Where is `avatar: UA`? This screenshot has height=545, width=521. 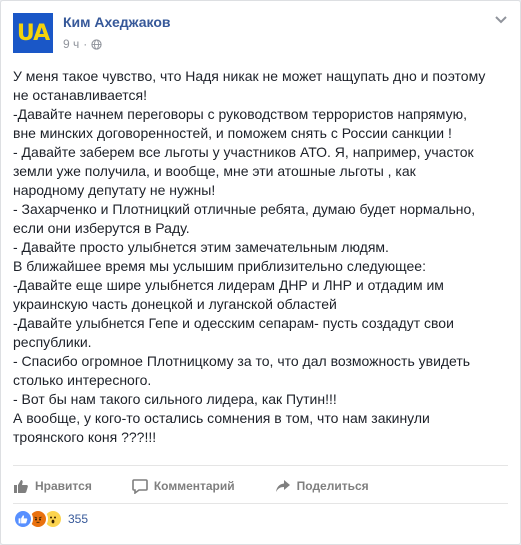
avatar: UA is located at coordinates (33, 33).